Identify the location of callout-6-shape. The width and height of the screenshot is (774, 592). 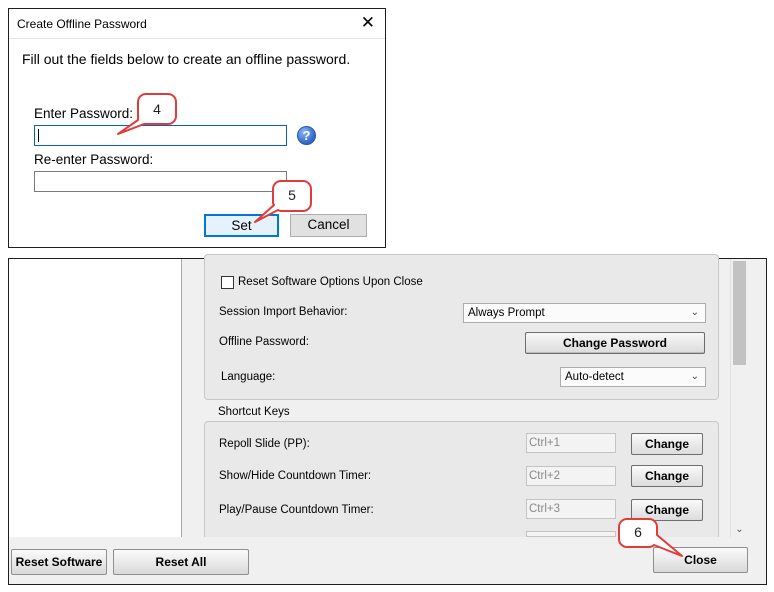
(650, 537).